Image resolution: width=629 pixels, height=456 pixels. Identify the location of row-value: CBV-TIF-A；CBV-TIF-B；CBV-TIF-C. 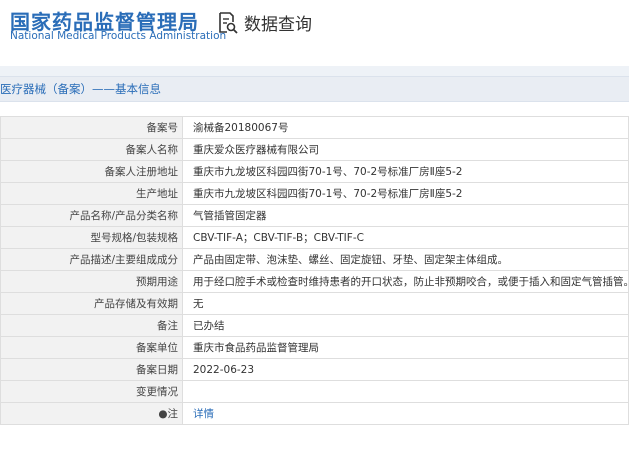
(405, 237).